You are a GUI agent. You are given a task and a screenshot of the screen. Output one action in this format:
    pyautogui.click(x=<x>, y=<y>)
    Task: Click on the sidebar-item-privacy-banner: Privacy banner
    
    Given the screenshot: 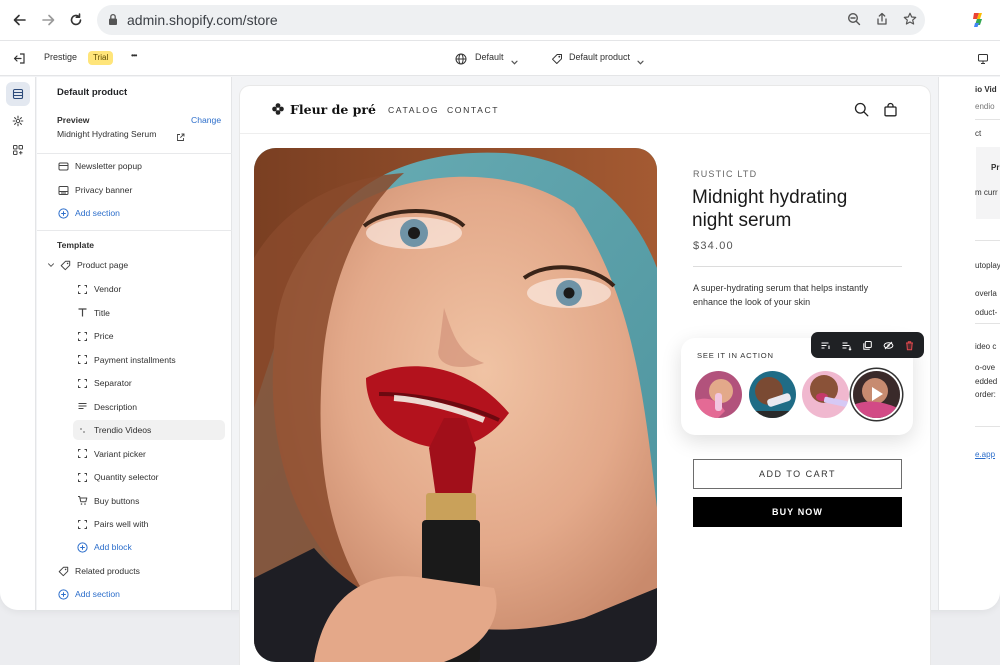 What is the action you would take?
    pyautogui.click(x=94, y=190)
    